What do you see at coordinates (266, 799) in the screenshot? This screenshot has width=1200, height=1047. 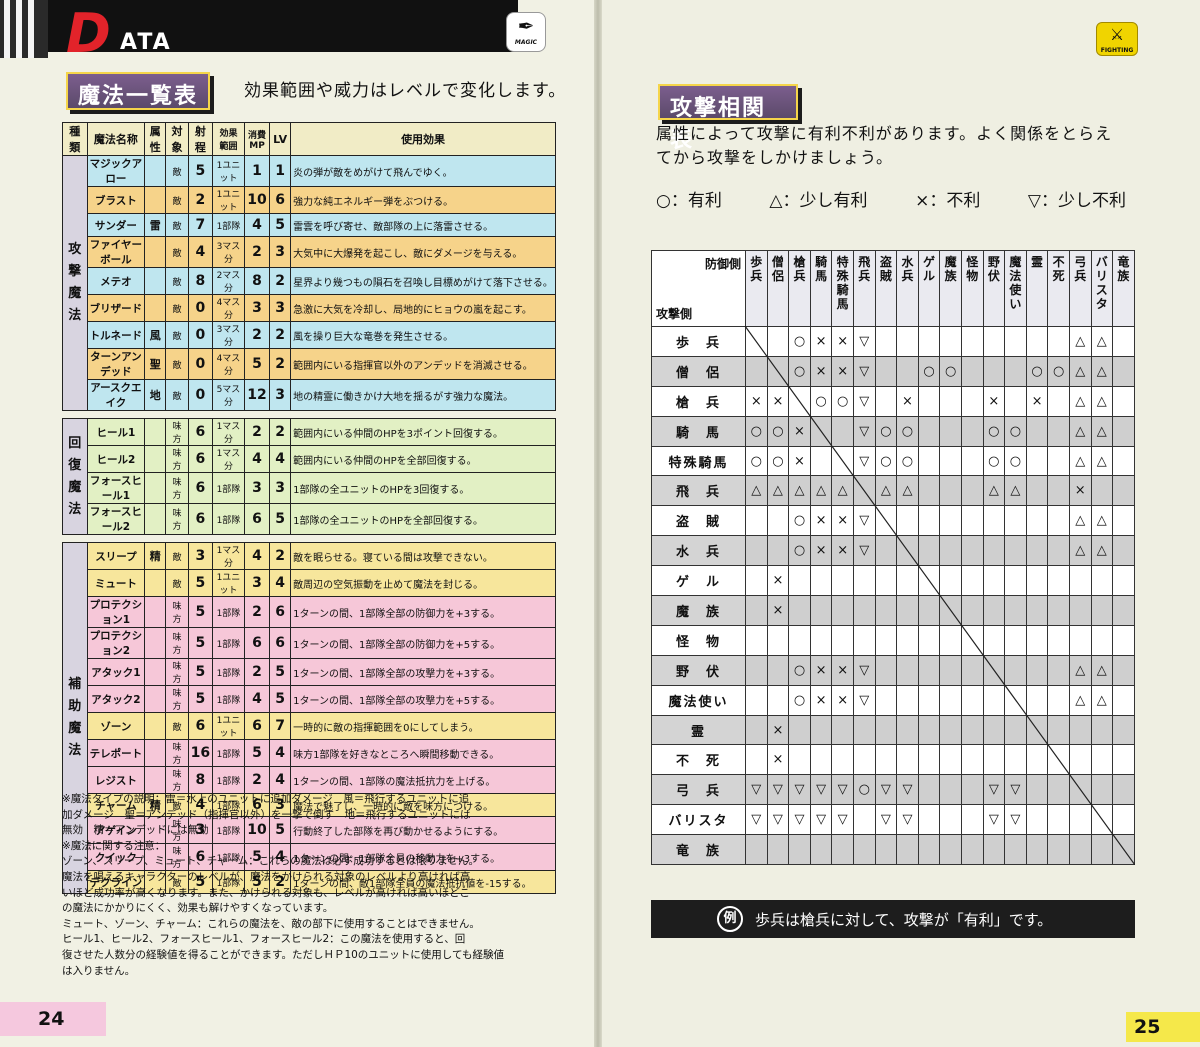 I see `note-line: ※魔法タイプの説明：雷＝水上のユニットに追加ダメージ 風＝飛行するユニットに追` at bounding box center [266, 799].